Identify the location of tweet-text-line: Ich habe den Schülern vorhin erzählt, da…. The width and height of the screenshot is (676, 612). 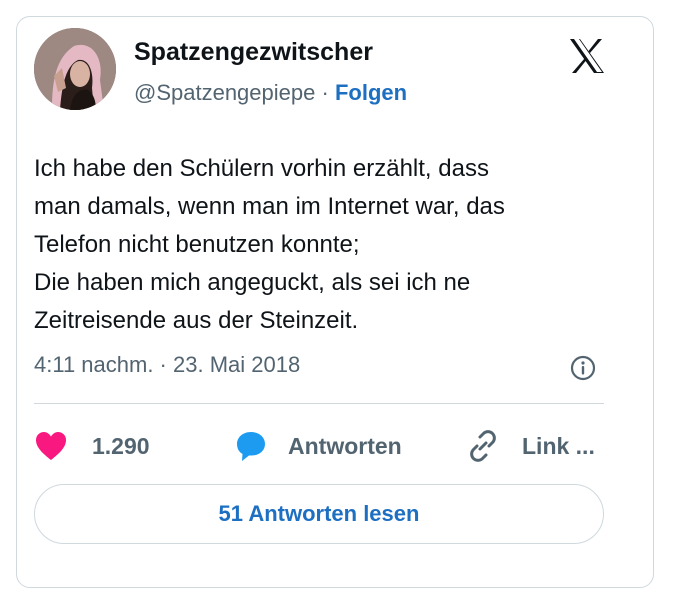
(261, 168).